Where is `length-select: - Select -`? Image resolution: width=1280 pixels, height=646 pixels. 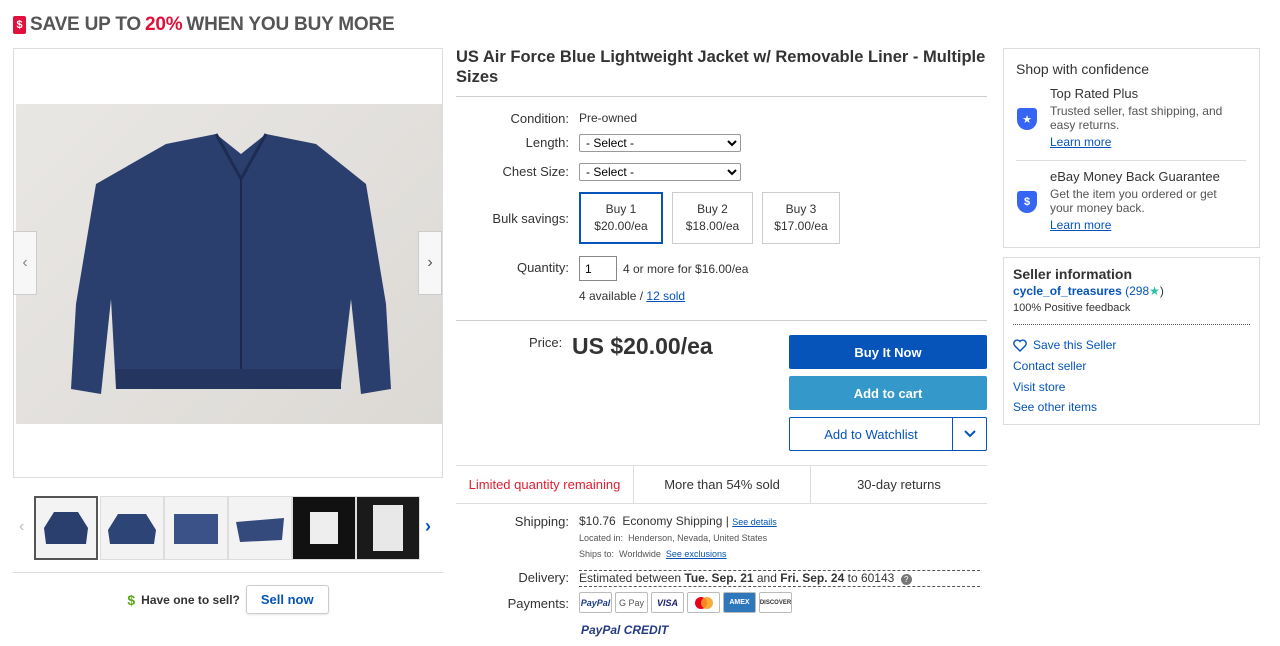 length-select: - Select - is located at coordinates (660, 143).